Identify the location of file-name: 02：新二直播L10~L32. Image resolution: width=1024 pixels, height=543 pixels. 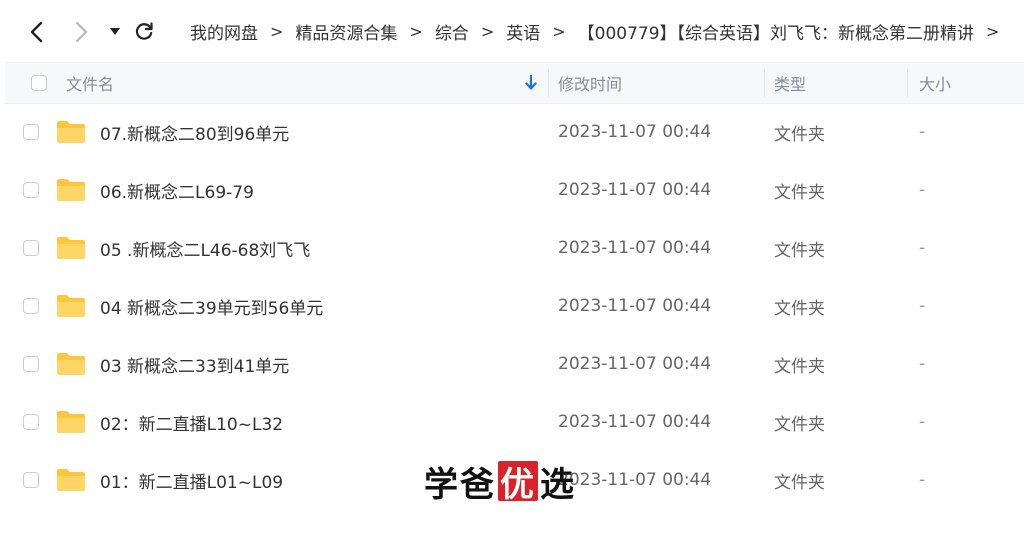
(191, 422).